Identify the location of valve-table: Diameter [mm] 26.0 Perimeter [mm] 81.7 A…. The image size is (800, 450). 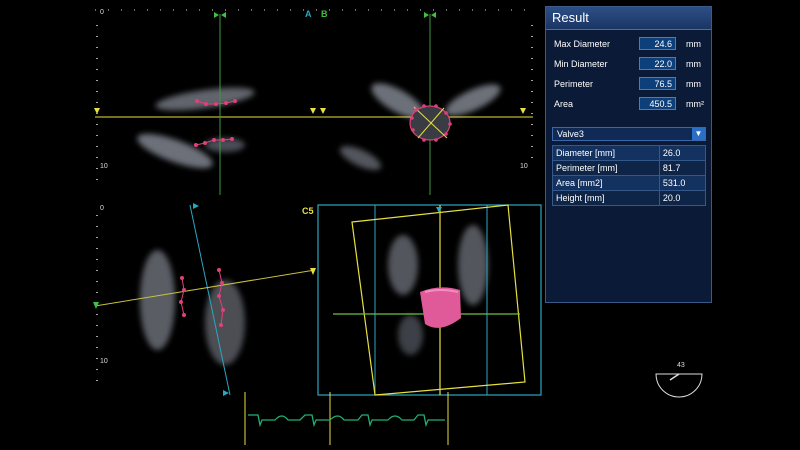
(629, 175).